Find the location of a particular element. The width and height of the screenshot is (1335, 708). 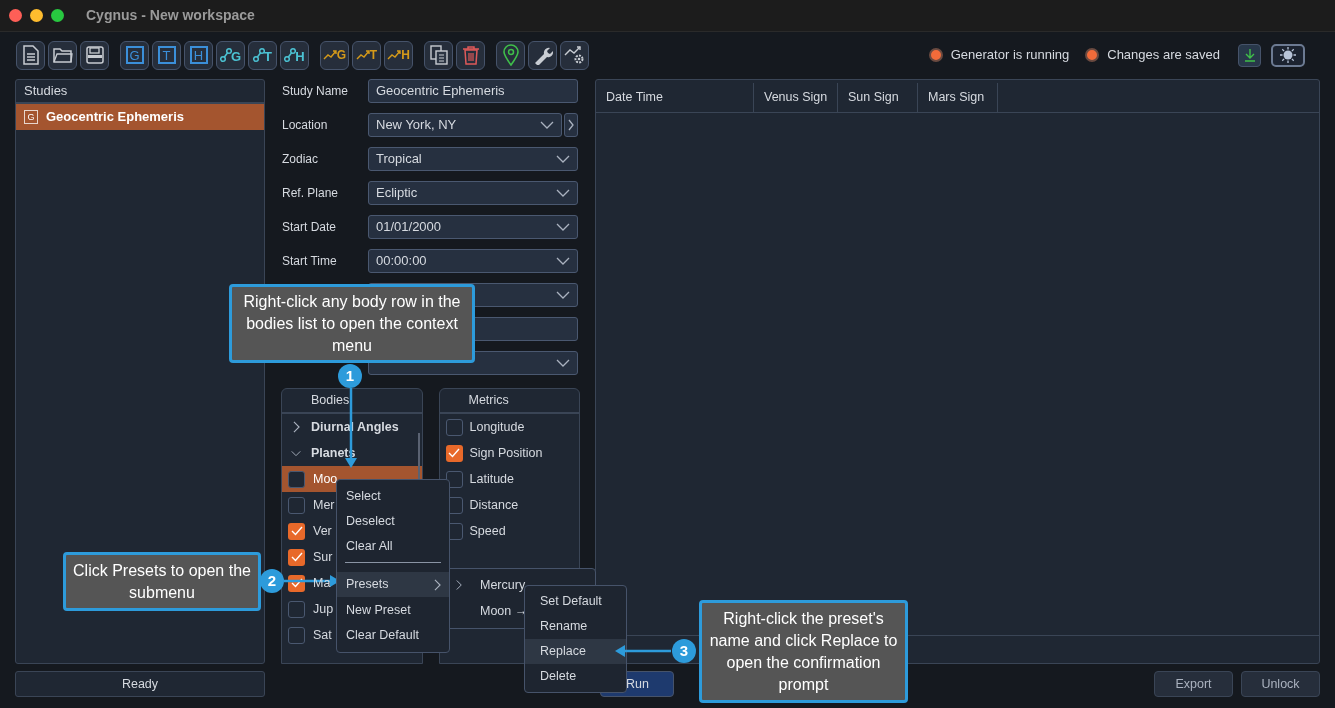

window-title: Cygnus - New workspace is located at coordinates (170, 15).